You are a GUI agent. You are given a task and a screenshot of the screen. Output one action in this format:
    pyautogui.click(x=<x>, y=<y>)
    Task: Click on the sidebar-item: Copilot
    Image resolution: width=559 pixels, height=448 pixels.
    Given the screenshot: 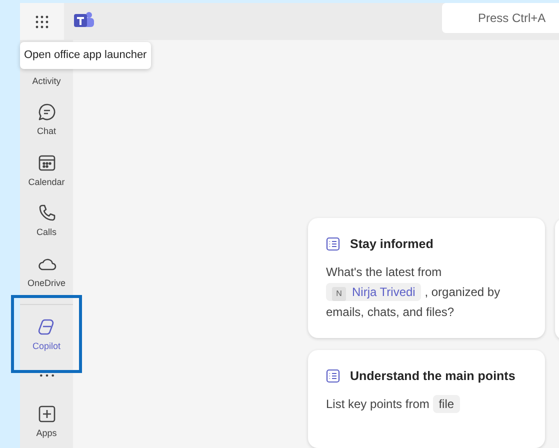 What is the action you would take?
    pyautogui.click(x=46, y=334)
    